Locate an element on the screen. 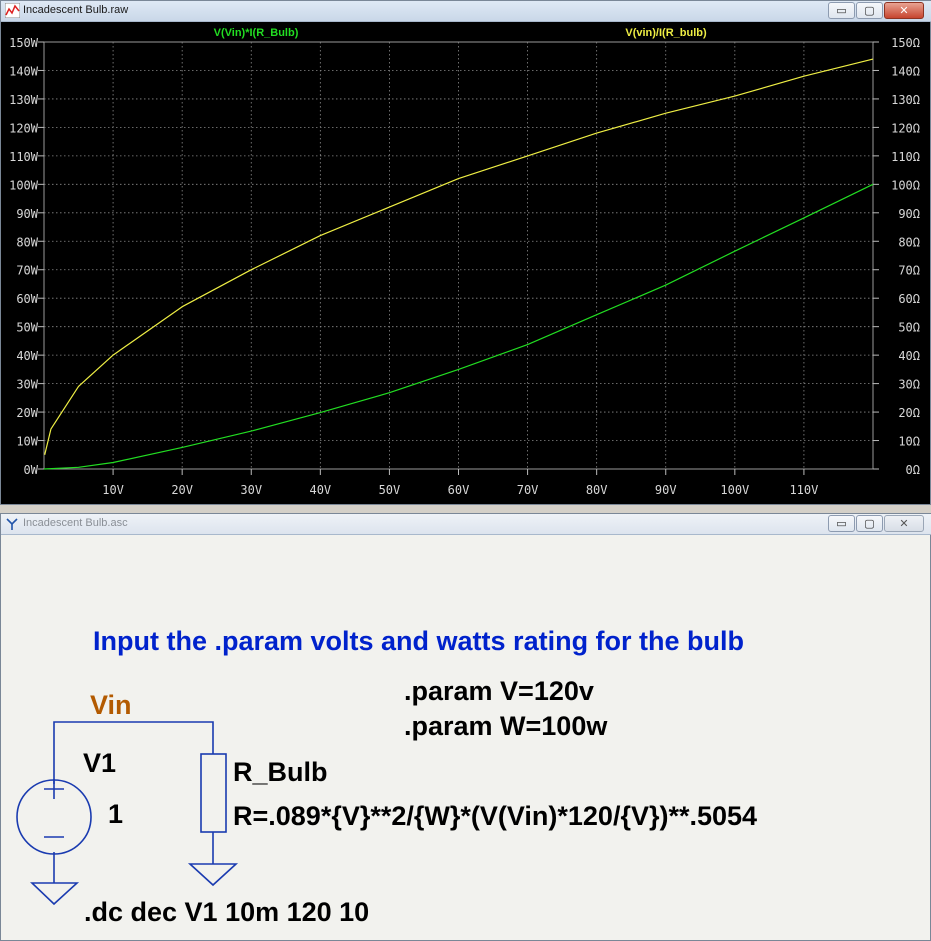  left-axis-tick-label: 10W is located at coordinates (27, 442).